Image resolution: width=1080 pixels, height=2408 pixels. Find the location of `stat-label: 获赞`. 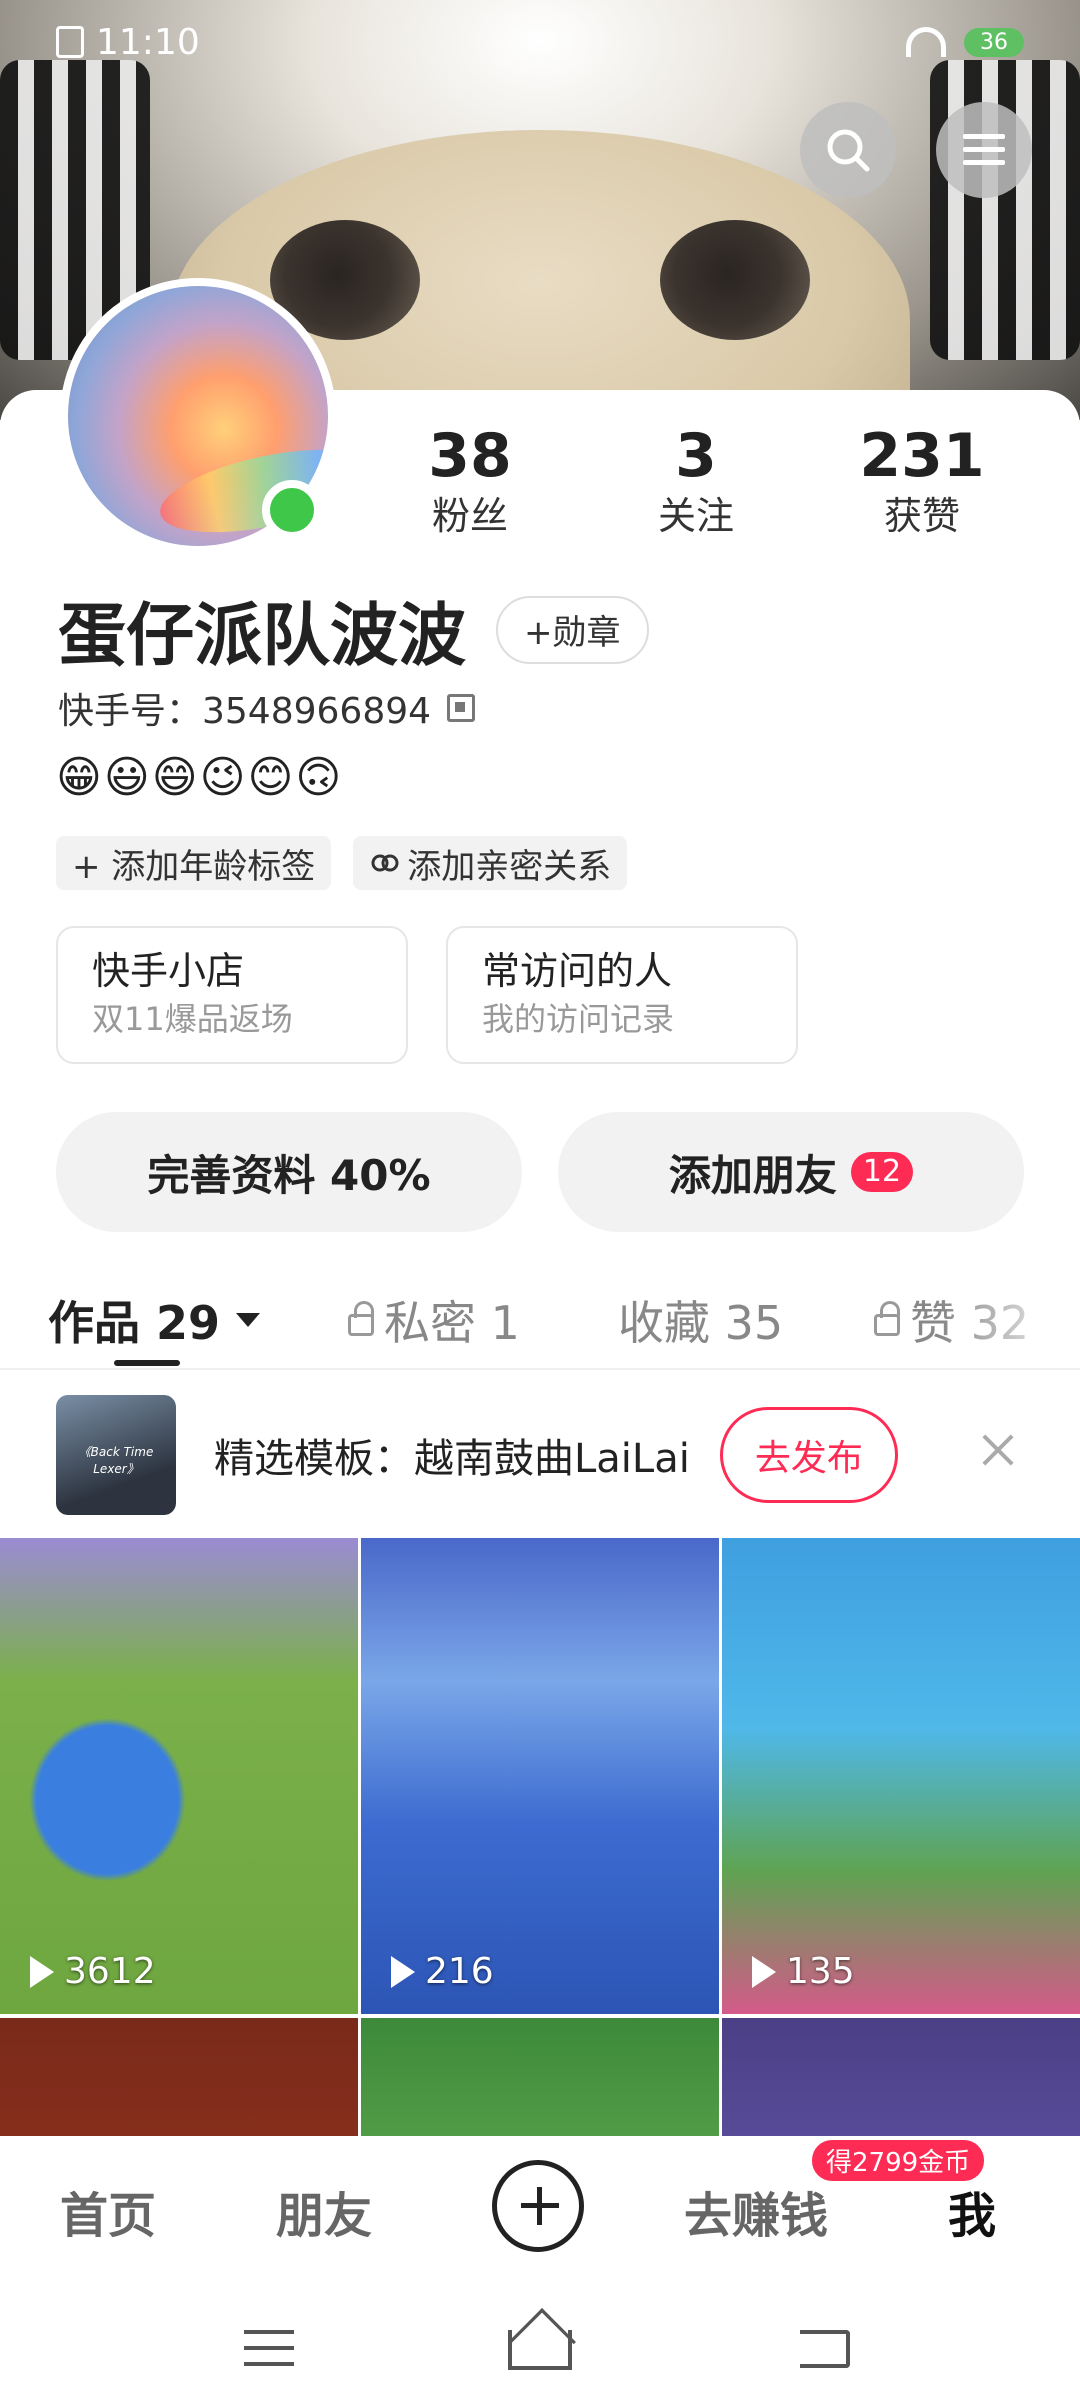

stat-label: 获赞 is located at coordinates (921, 516).